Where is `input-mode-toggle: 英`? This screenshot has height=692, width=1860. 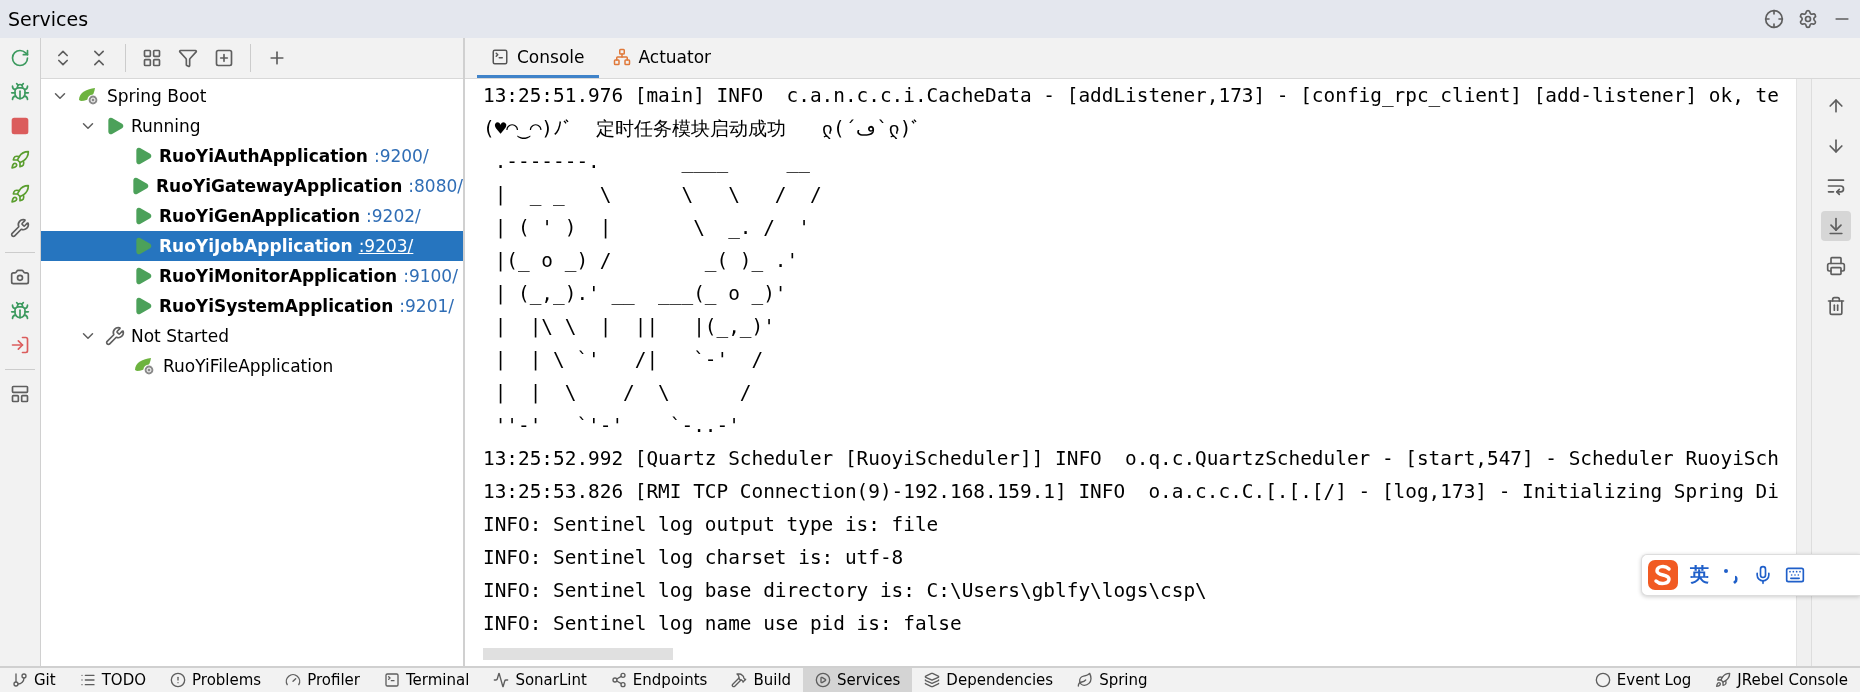
input-mode-toggle: 英 is located at coordinates (1699, 575).